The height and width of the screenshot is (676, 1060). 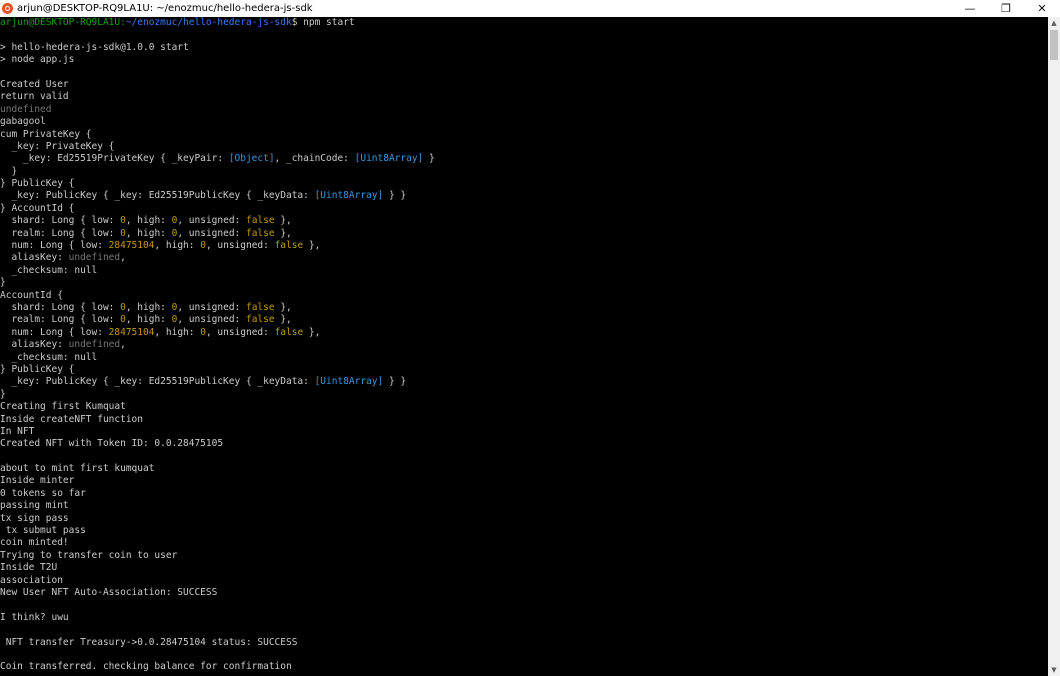 What do you see at coordinates (60, 221) in the screenshot?
I see `terminal-text: shard: Long { low:` at bounding box center [60, 221].